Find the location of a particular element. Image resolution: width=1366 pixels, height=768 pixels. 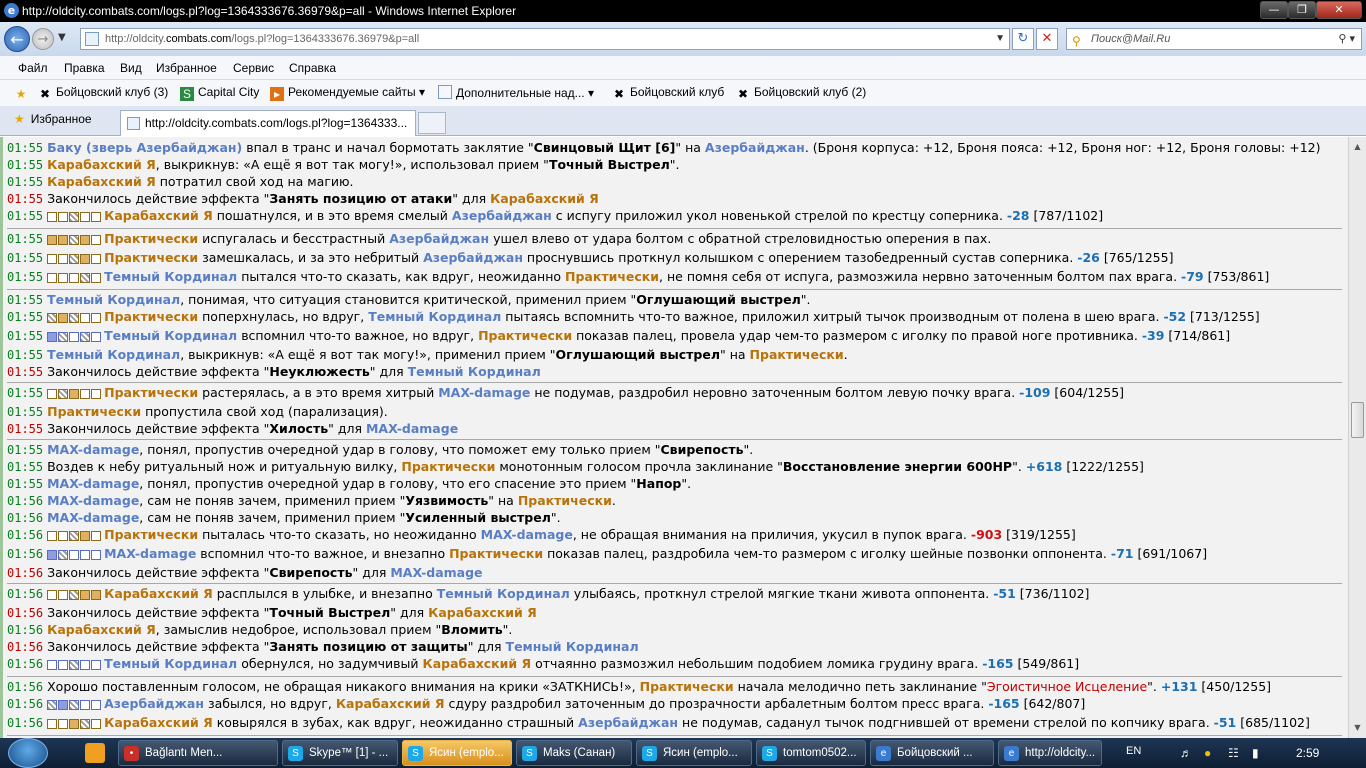

taskbar-item: S Maks (Санан) is located at coordinates (574, 753).